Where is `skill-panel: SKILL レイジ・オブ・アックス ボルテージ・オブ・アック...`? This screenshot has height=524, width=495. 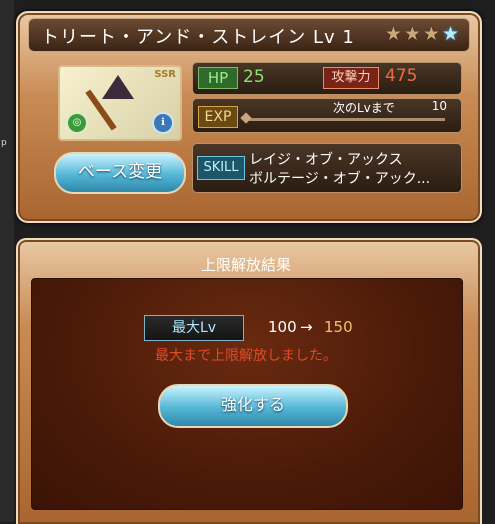 skill-panel: SKILL レイジ・オブ・アックス ボルテージ・オブ・アック... is located at coordinates (327, 168).